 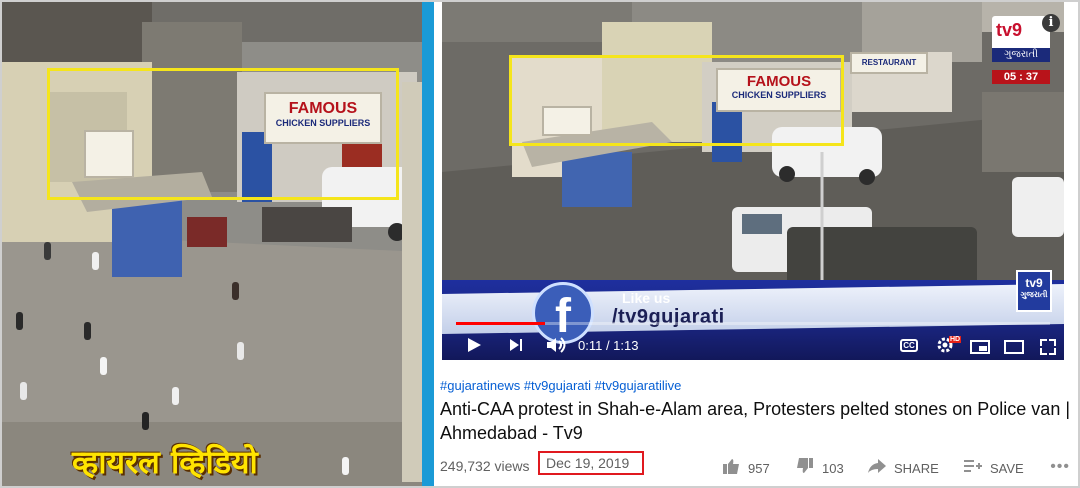 I want to click on miniplayer-button, so click(x=980, y=347).